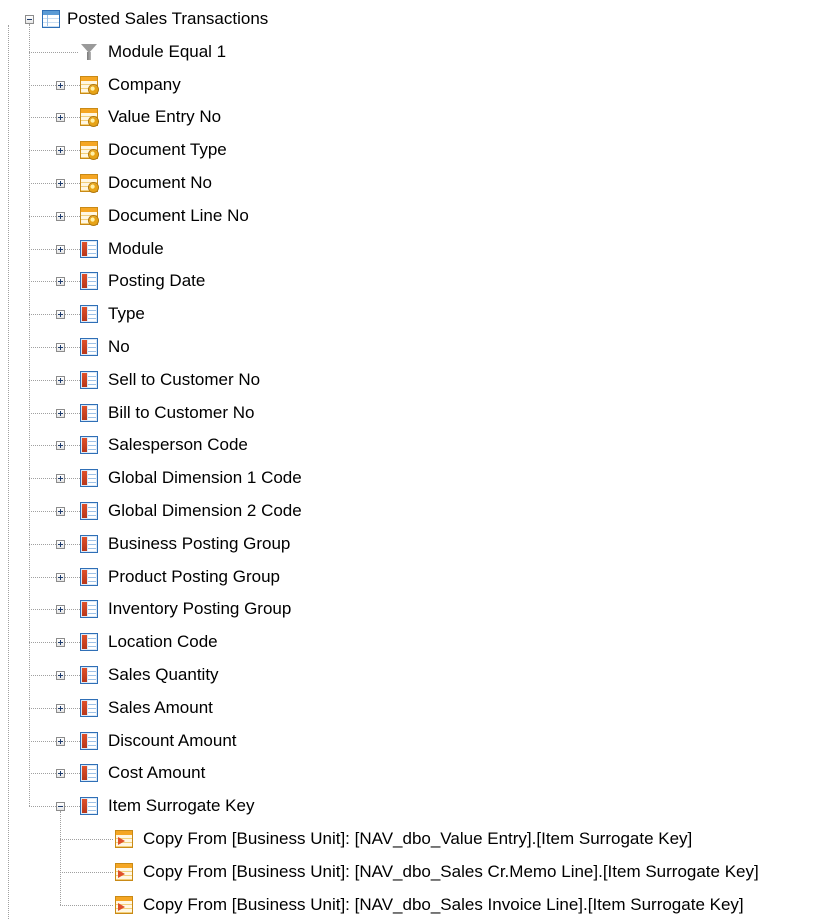  I want to click on copy-from-icon, so click(124, 871).